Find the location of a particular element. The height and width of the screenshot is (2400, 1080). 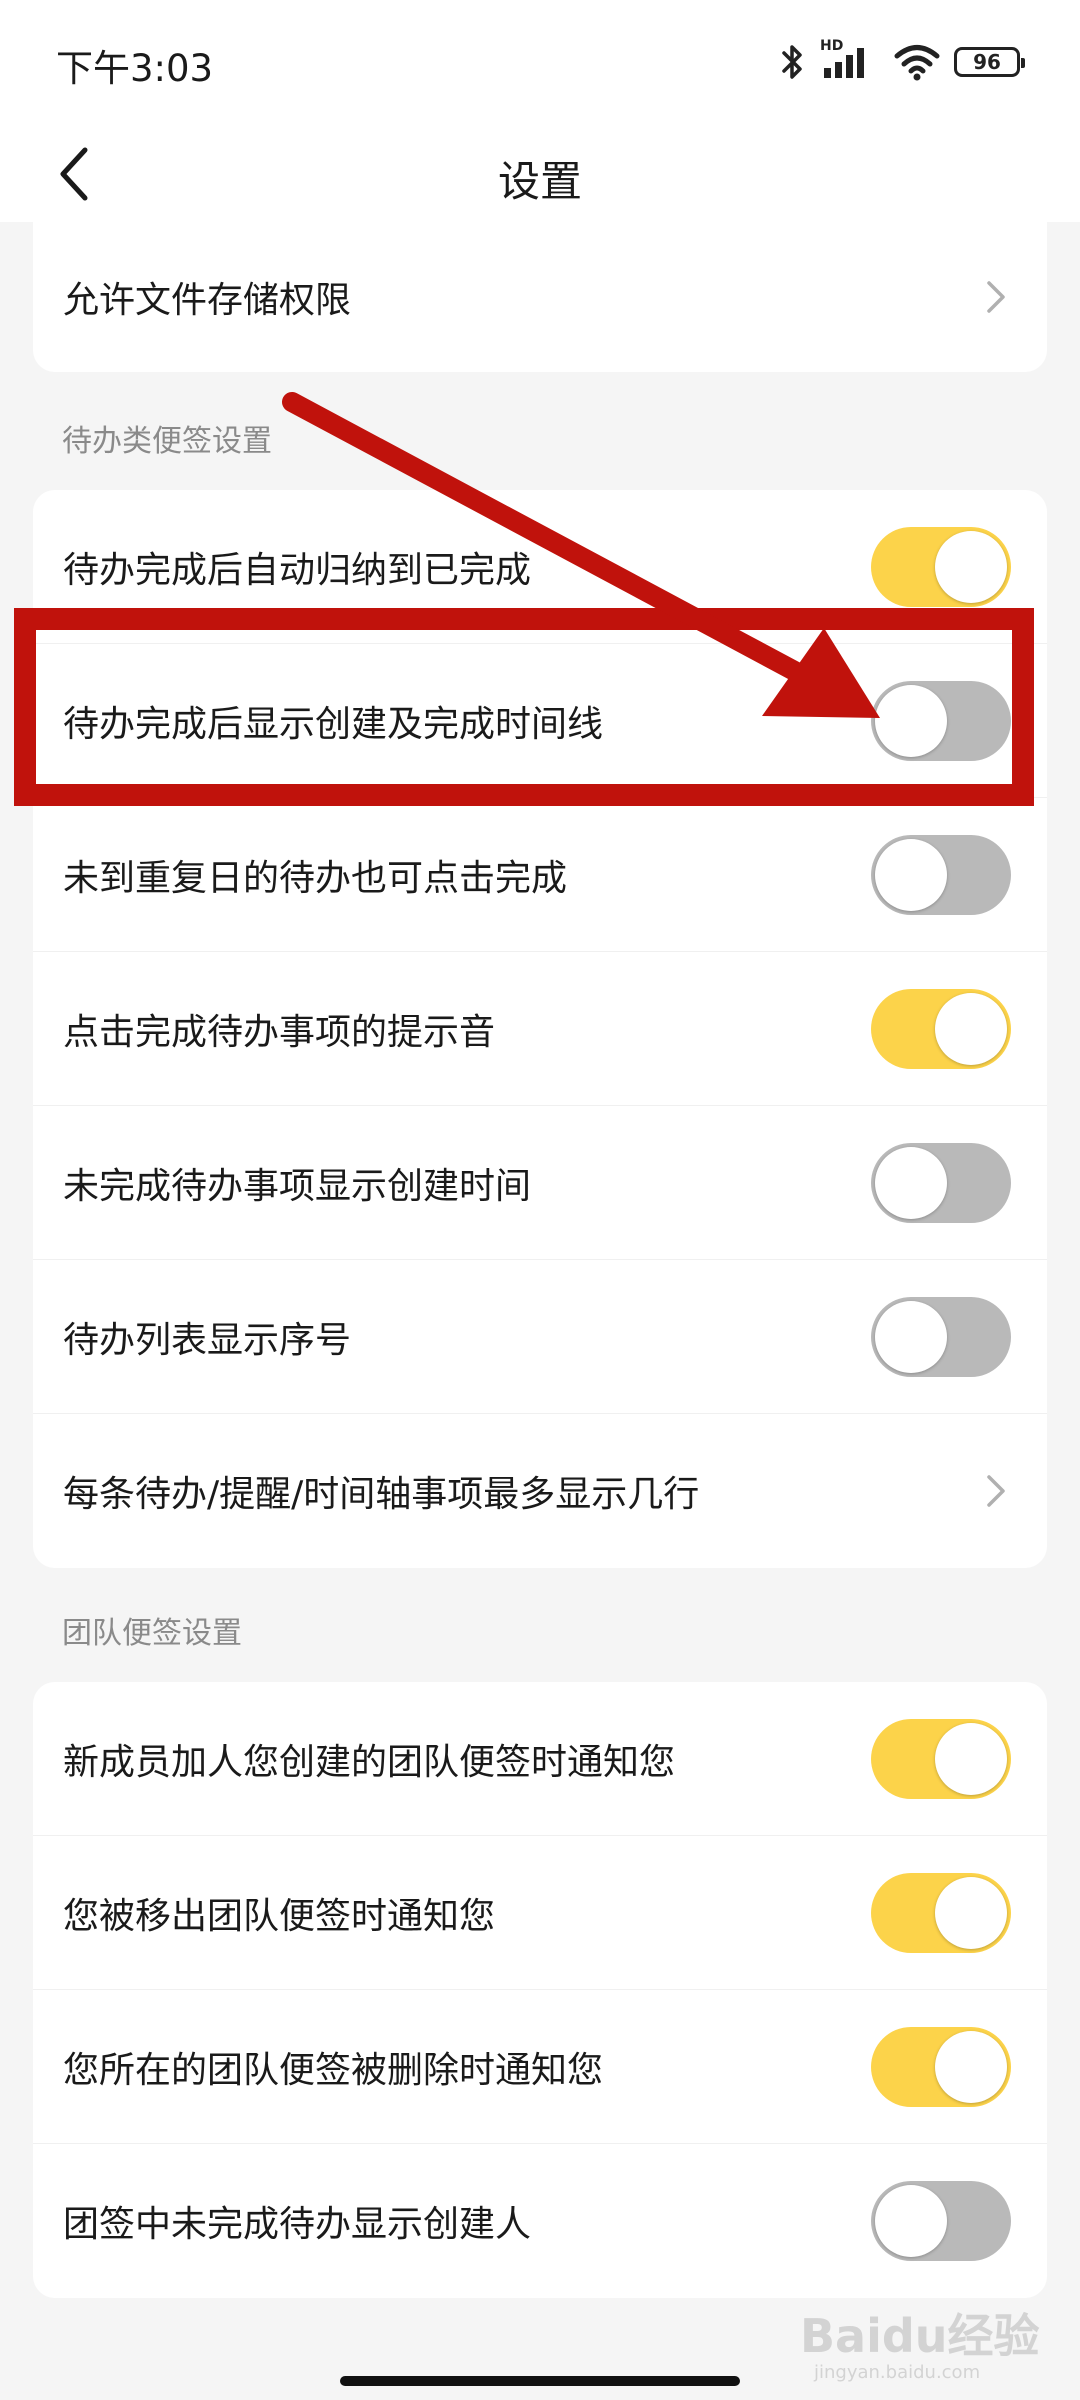

chevron-right-icon is located at coordinates (996, 1491).